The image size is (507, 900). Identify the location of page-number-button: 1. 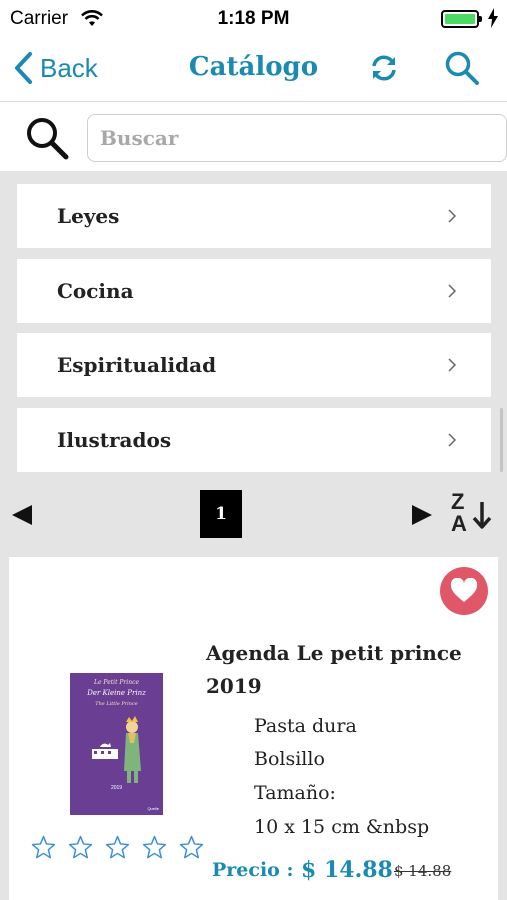
(221, 514).